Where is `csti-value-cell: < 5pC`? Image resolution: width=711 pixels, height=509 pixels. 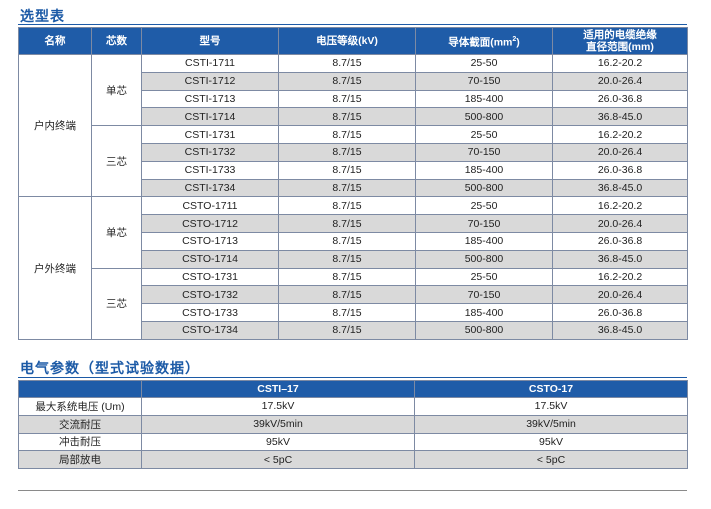
csti-value-cell: < 5pC is located at coordinates (278, 460).